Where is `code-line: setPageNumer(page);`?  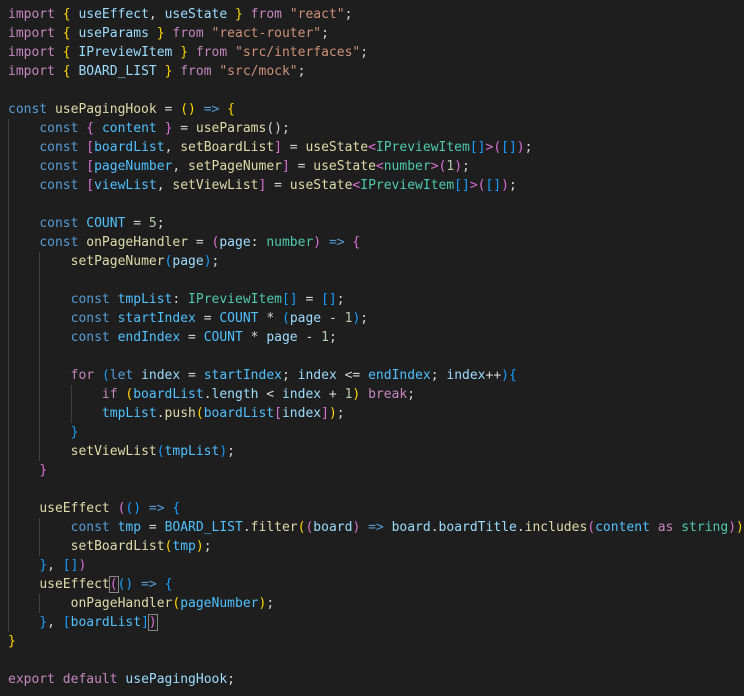
code-line: setPageNumer(page); is located at coordinates (376, 261).